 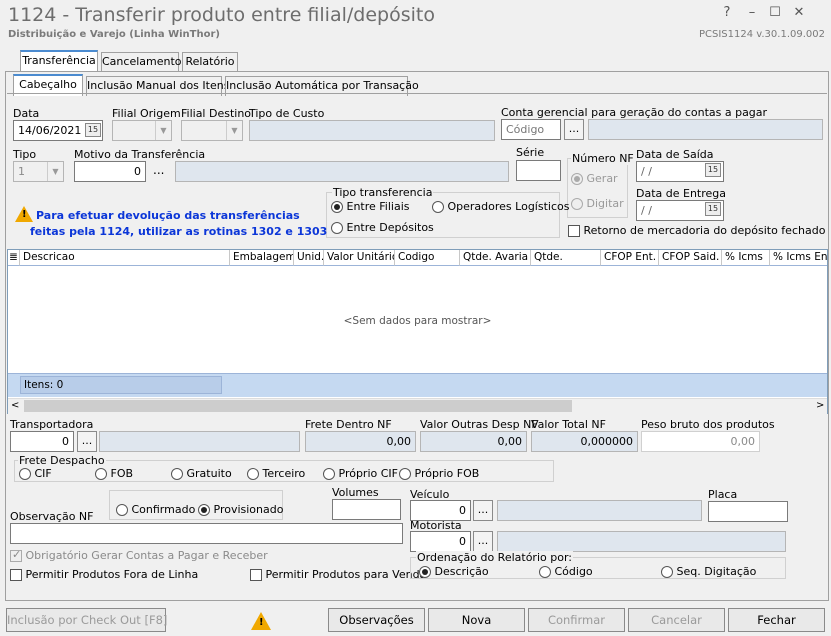 What do you see at coordinates (427, 258) in the screenshot?
I see `col-codigo: Codigo` at bounding box center [427, 258].